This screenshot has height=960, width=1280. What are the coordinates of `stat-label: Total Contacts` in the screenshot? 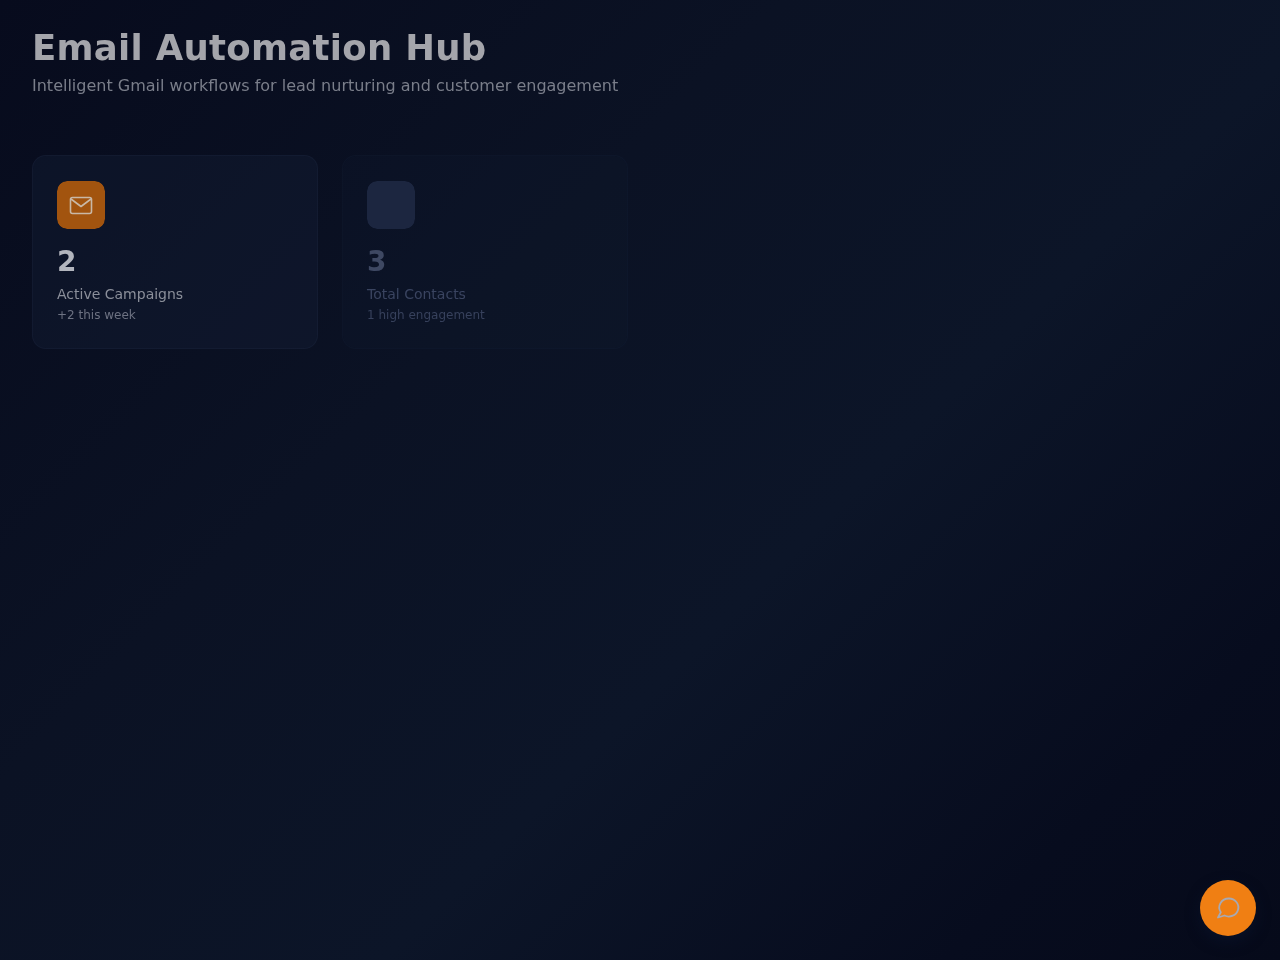 It's located at (416, 294).